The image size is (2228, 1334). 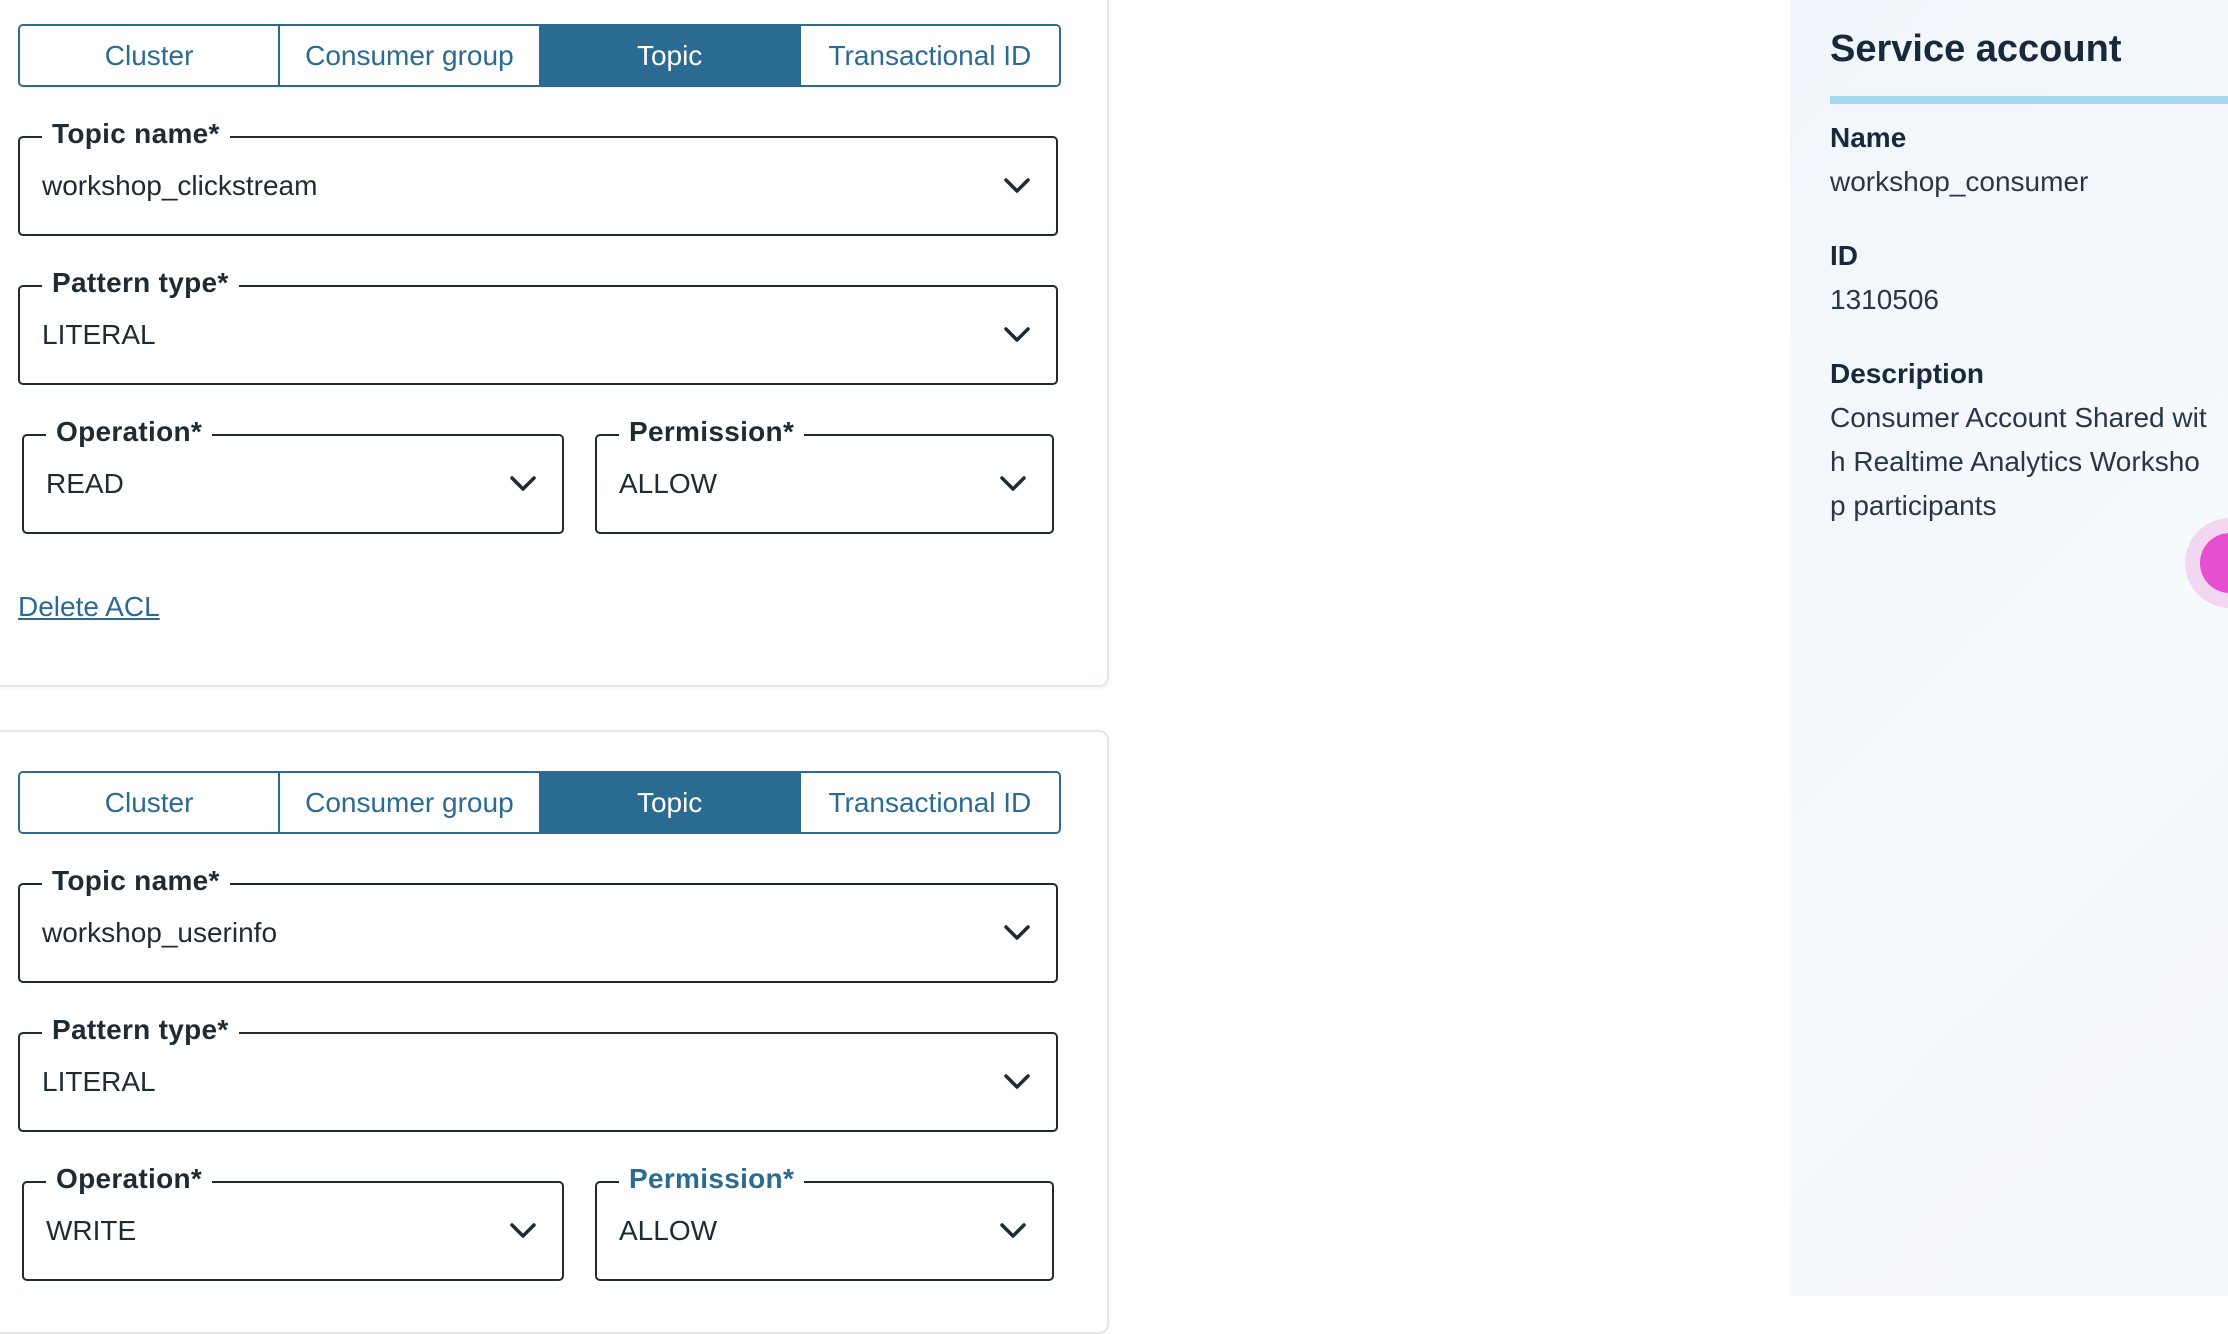 I want to click on operation-value: READ, so click(x=85, y=483).